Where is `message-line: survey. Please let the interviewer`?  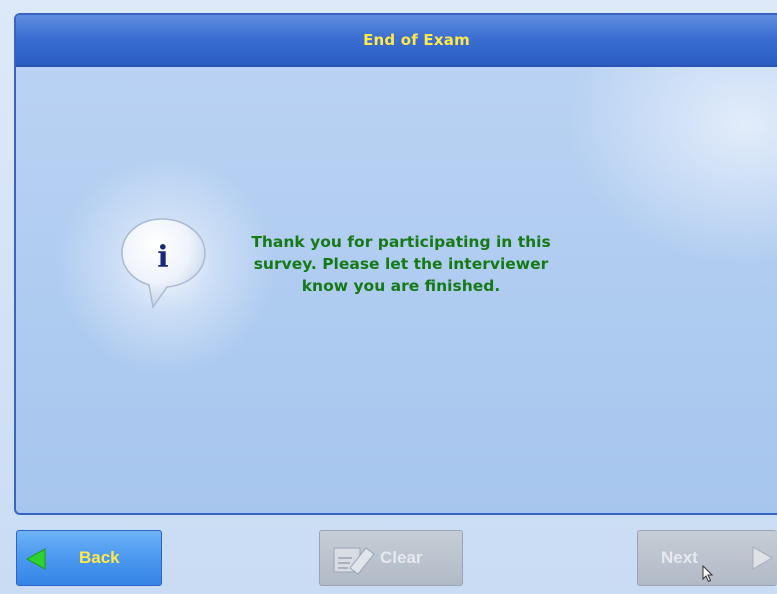 message-line: survey. Please let the interviewer is located at coordinates (401, 264).